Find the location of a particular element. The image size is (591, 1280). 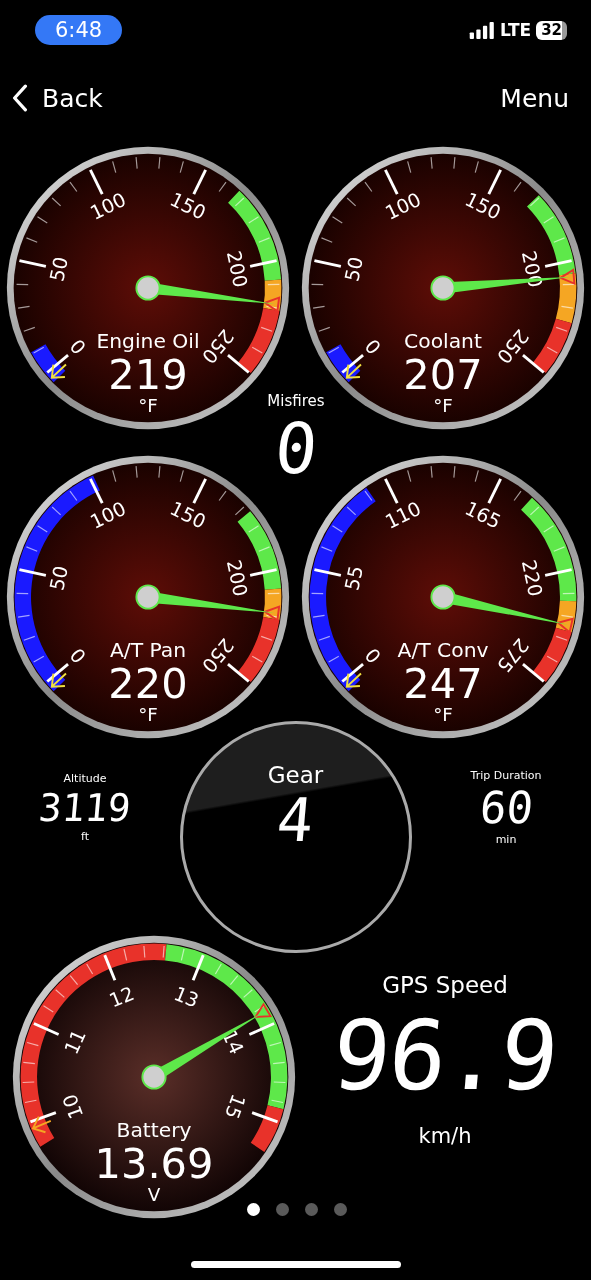

altitude-unit: ft is located at coordinates (85, 836).